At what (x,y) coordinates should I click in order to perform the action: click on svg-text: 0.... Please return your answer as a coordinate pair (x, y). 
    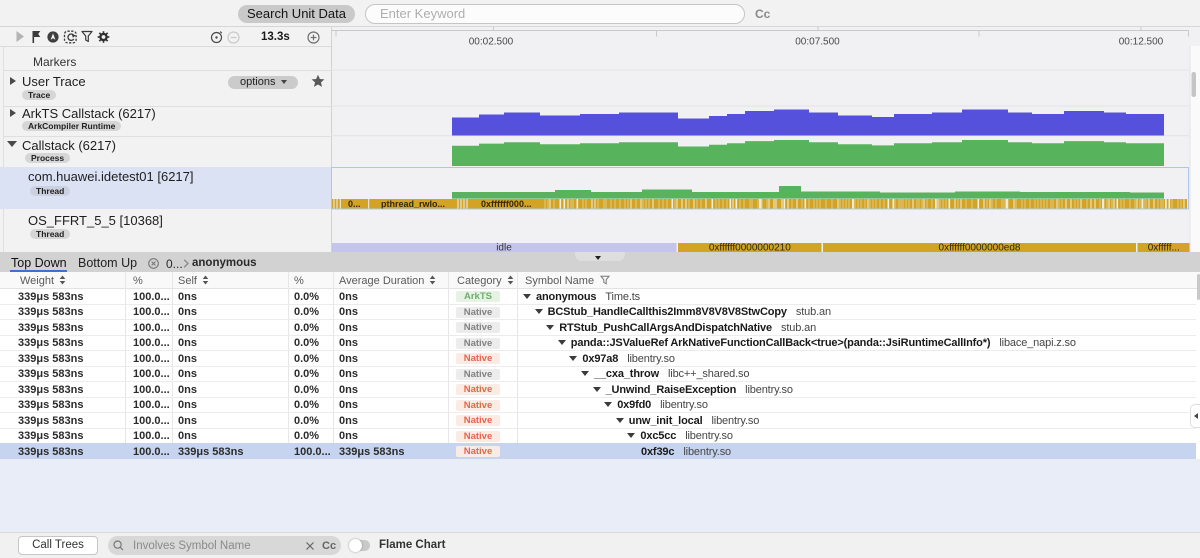
    Looking at the image, I should click on (354, 204).